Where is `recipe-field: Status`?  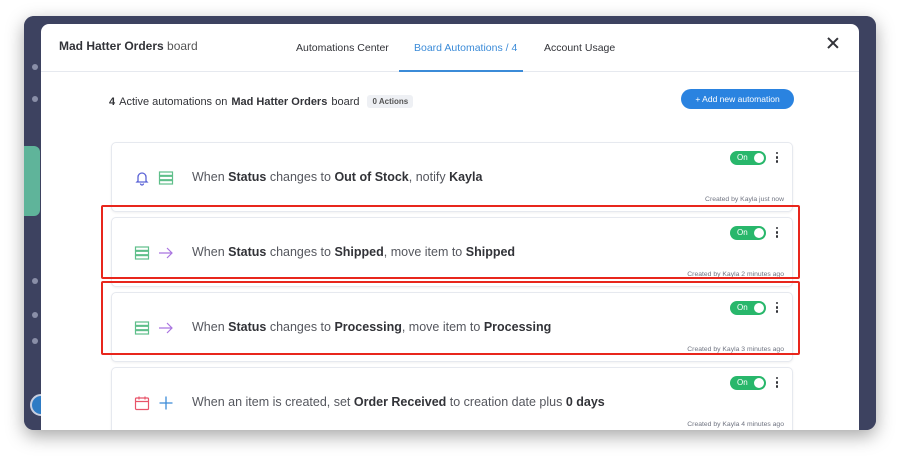
recipe-field: Status is located at coordinates (247, 177).